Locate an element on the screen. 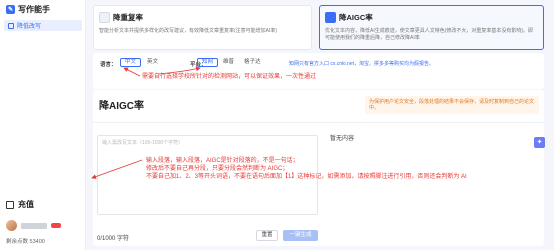  character-counter: 0/1000 字符 is located at coordinates (113, 239).